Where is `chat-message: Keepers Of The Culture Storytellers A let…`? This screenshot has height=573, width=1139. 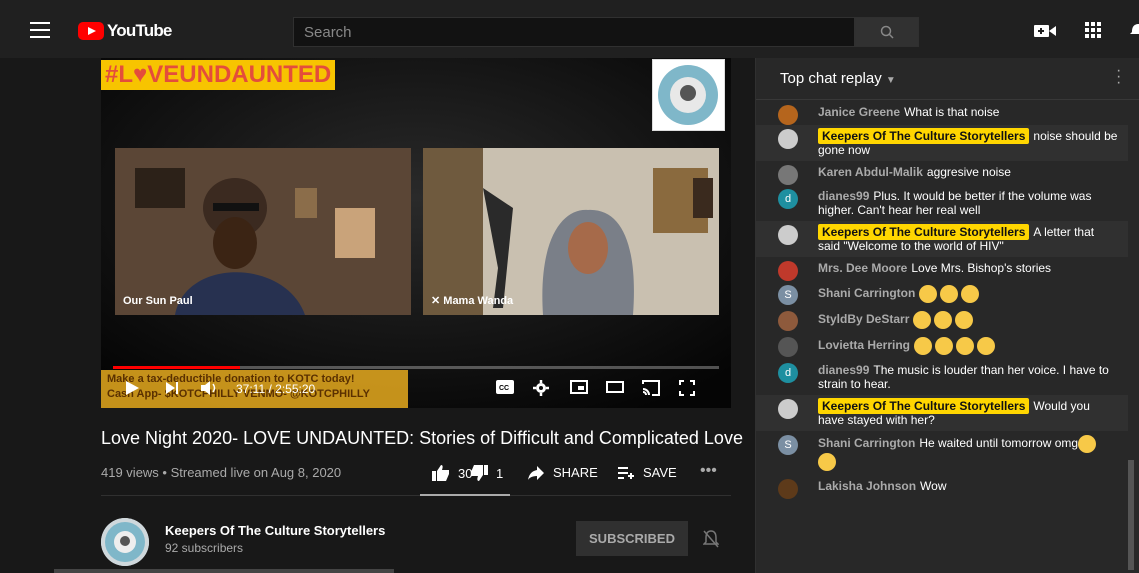 chat-message: Keepers Of The Culture Storytellers A let… is located at coordinates (942, 239).